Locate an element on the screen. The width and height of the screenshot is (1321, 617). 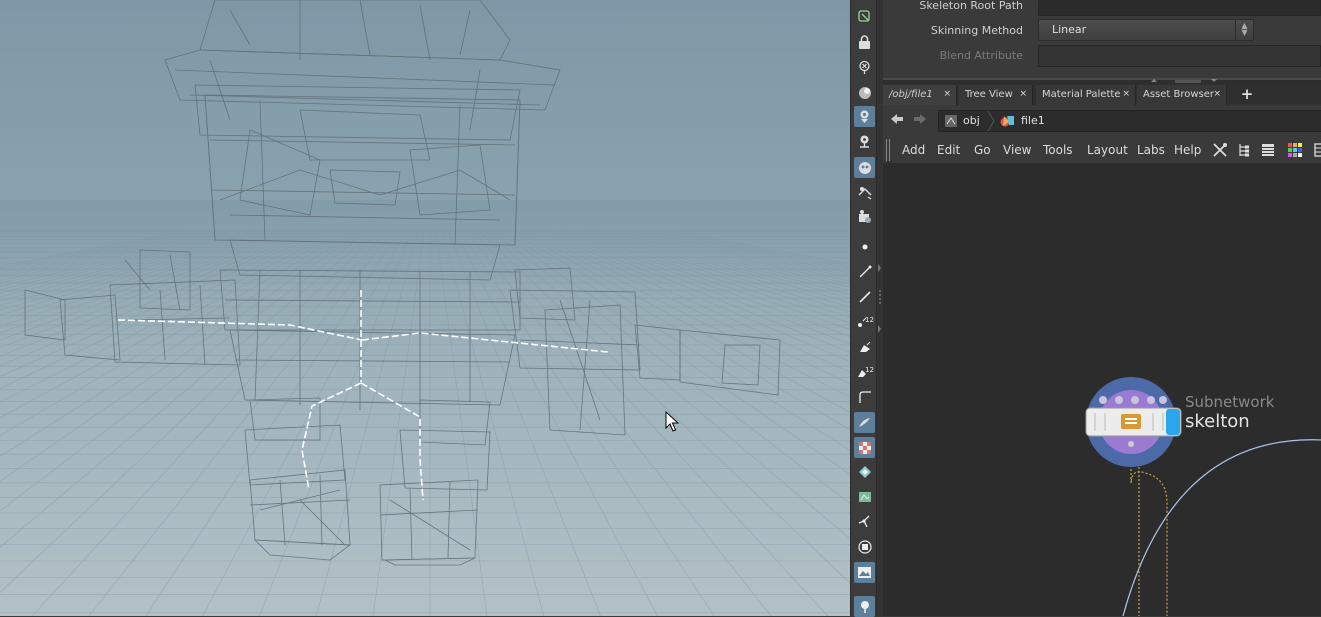
texture-icon is located at coordinates (864, 496).